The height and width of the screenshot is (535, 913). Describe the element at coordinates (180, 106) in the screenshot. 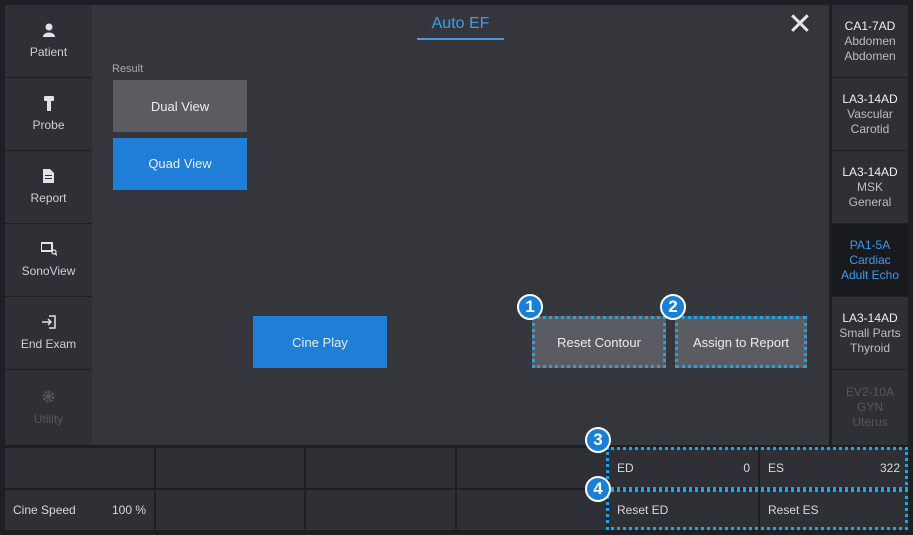

I see `dual-view-button: Dual View` at that location.